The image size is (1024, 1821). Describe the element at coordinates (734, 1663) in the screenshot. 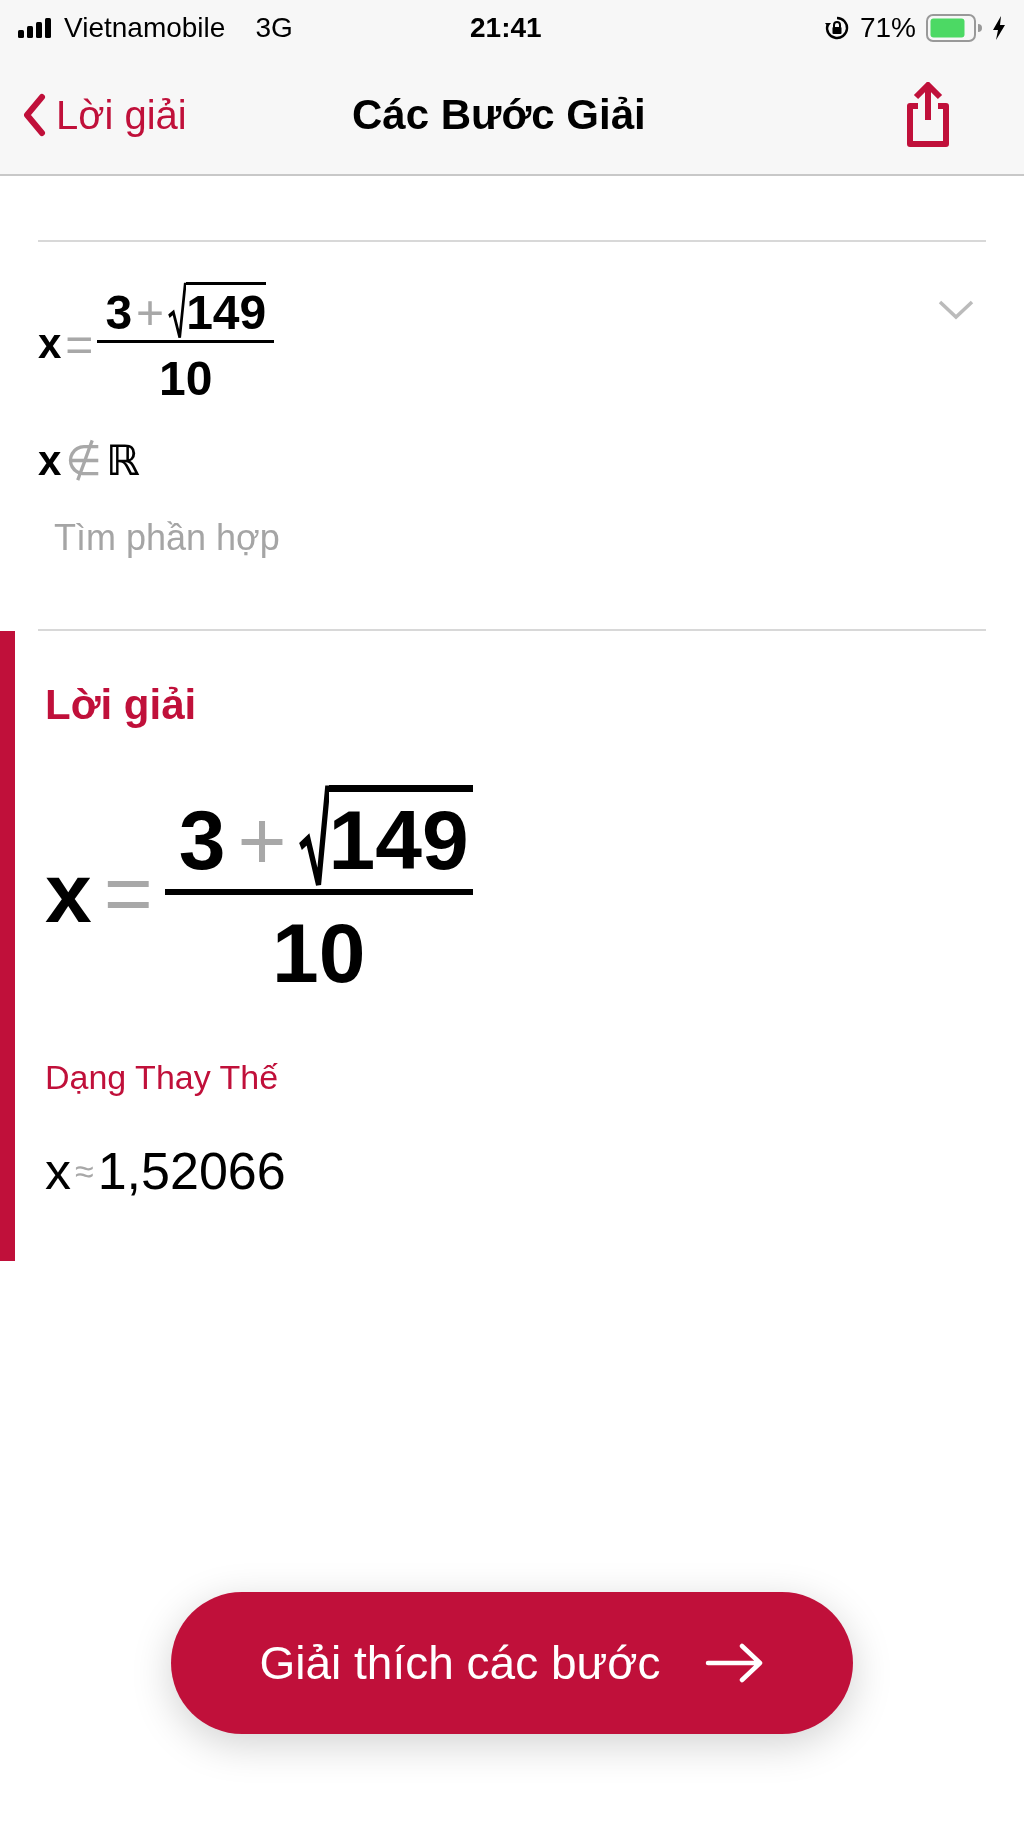

I see `arrow-right-icon` at that location.